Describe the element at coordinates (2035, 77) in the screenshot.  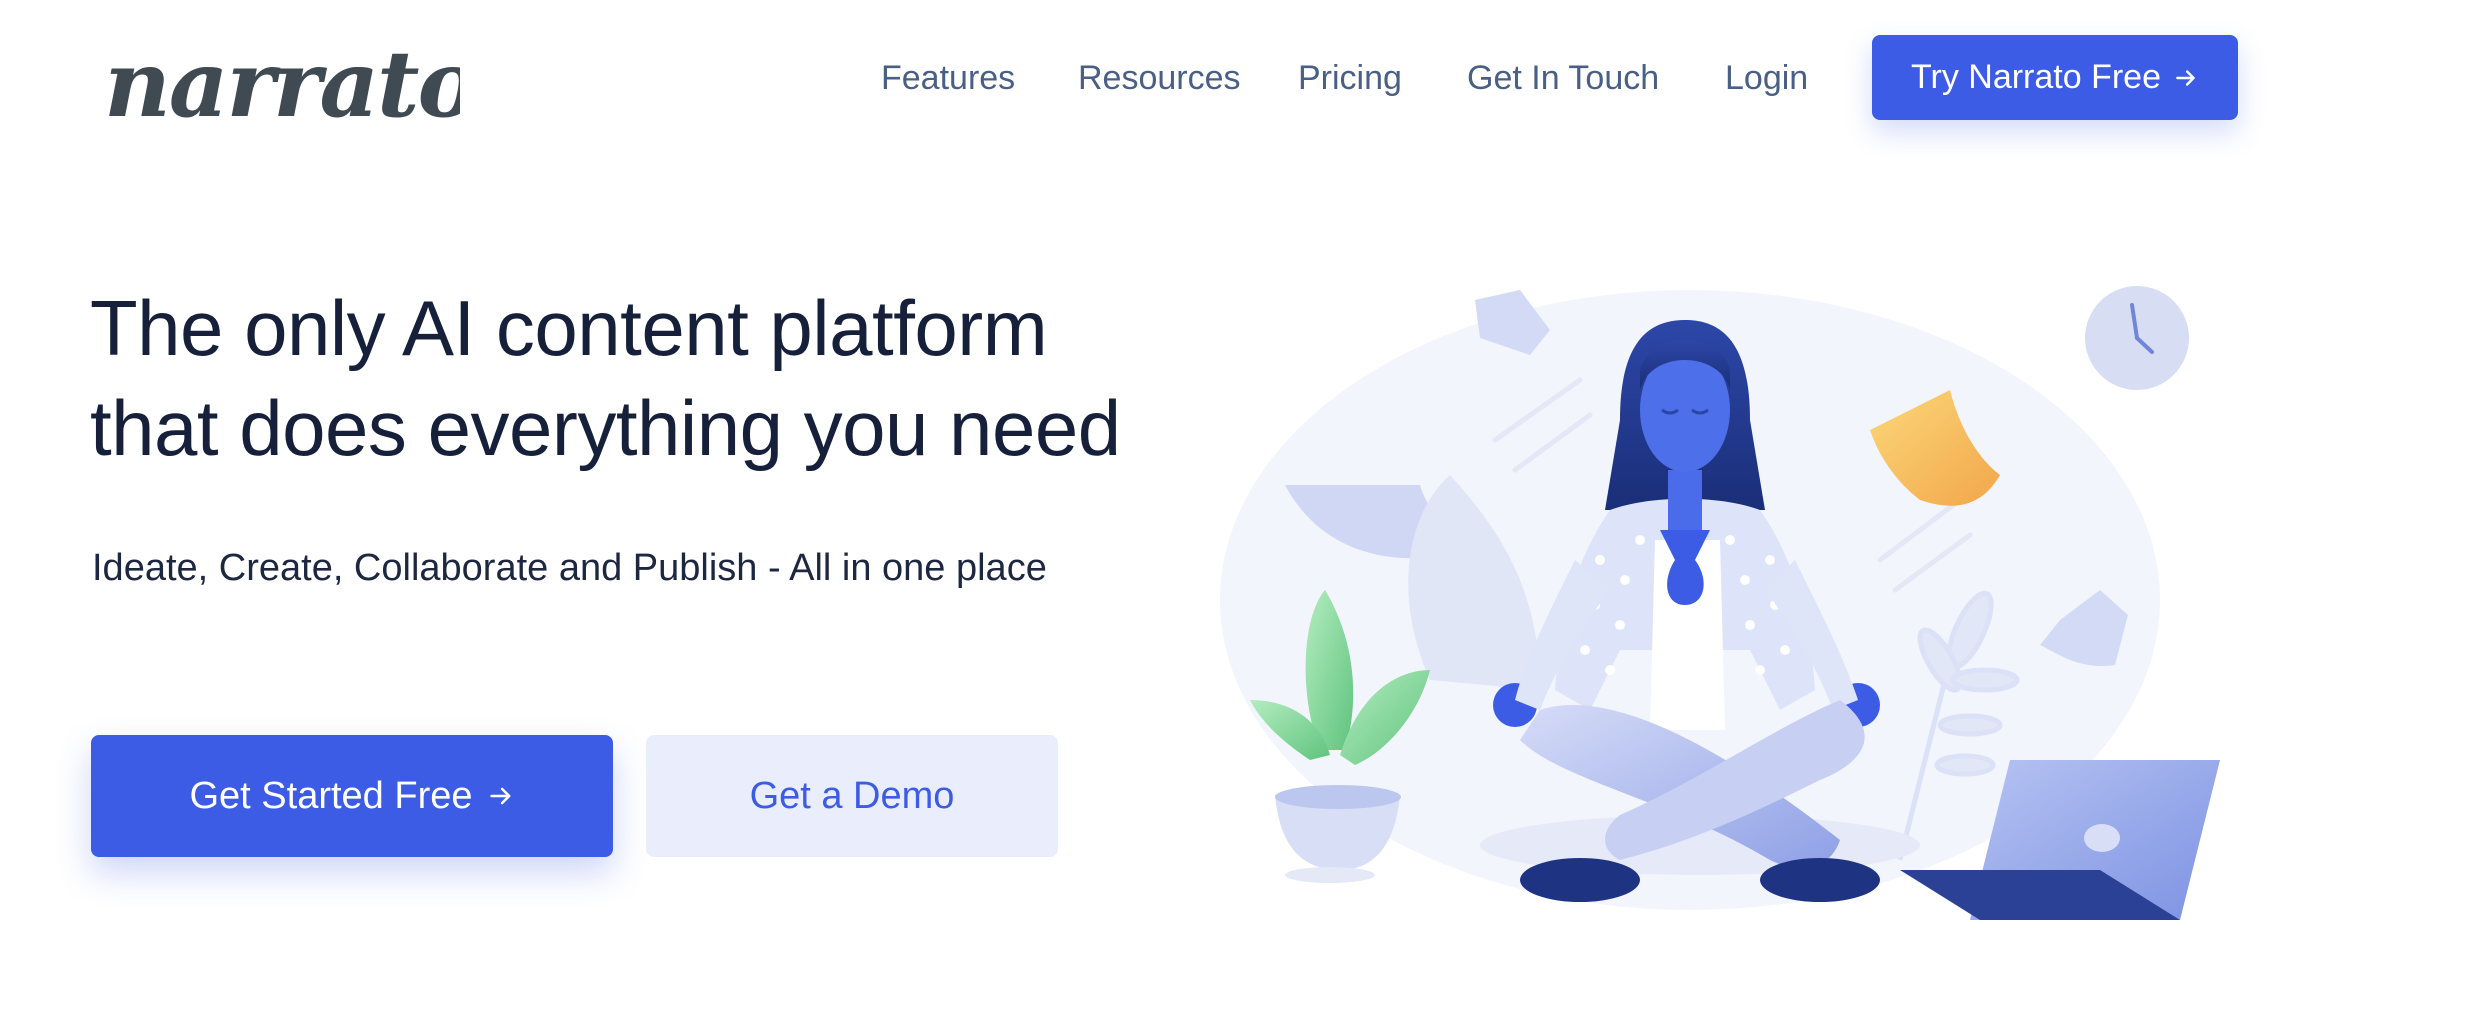
I see `try-narrato-free-label: Try Narrato Free` at that location.